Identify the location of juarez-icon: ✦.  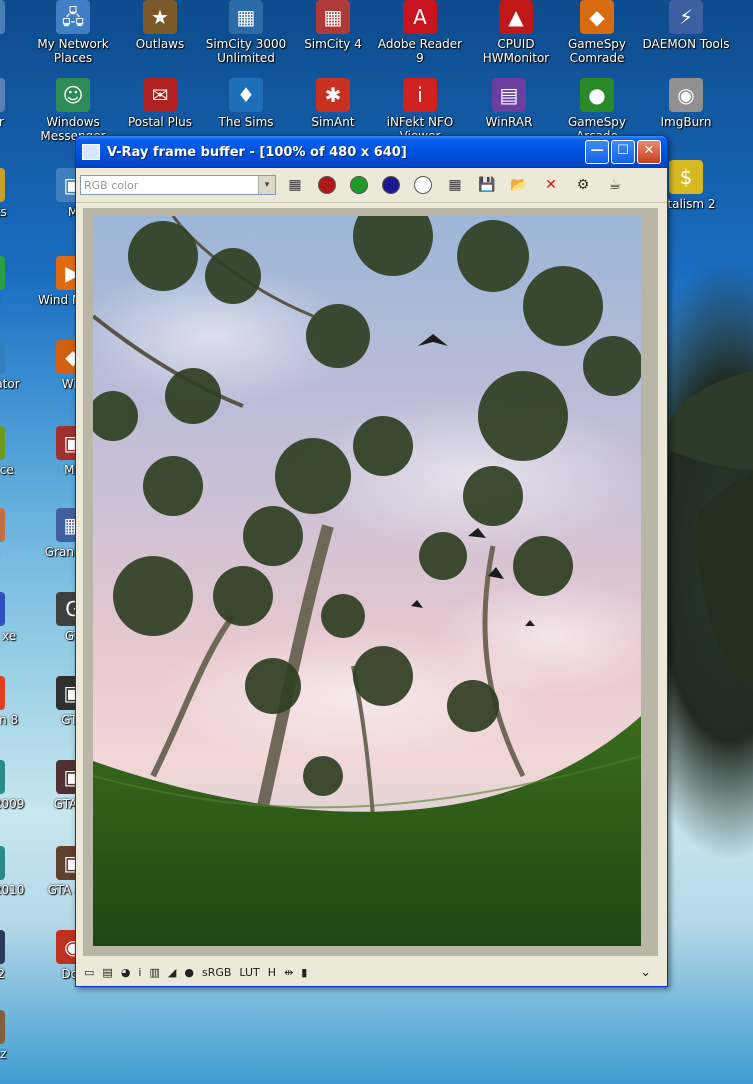
(2, 1027).